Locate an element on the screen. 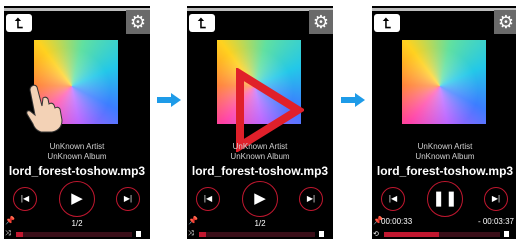 The height and width of the screenshot is (241, 516). tap-hand-icon is located at coordinates (44, 108).